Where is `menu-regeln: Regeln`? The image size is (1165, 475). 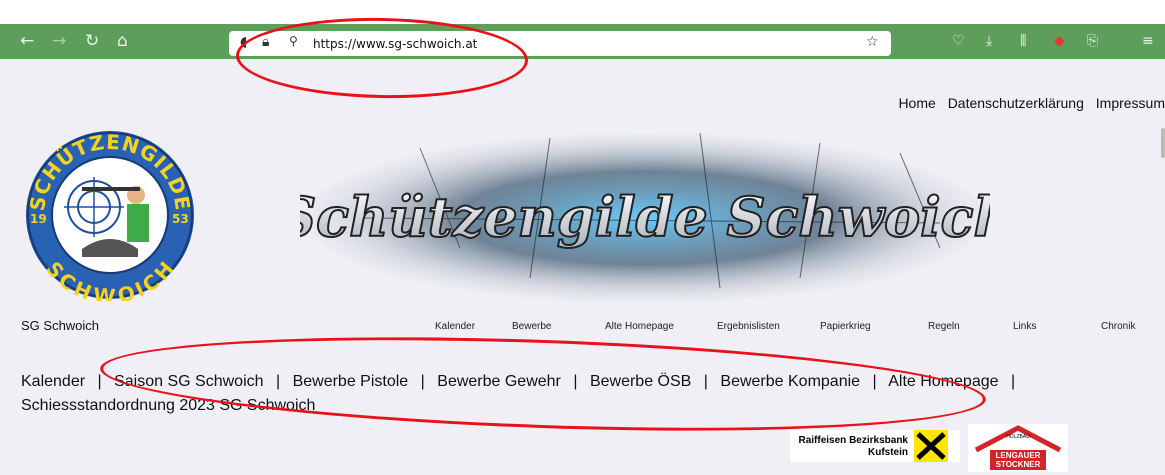 menu-regeln: Regeln is located at coordinates (944, 326).